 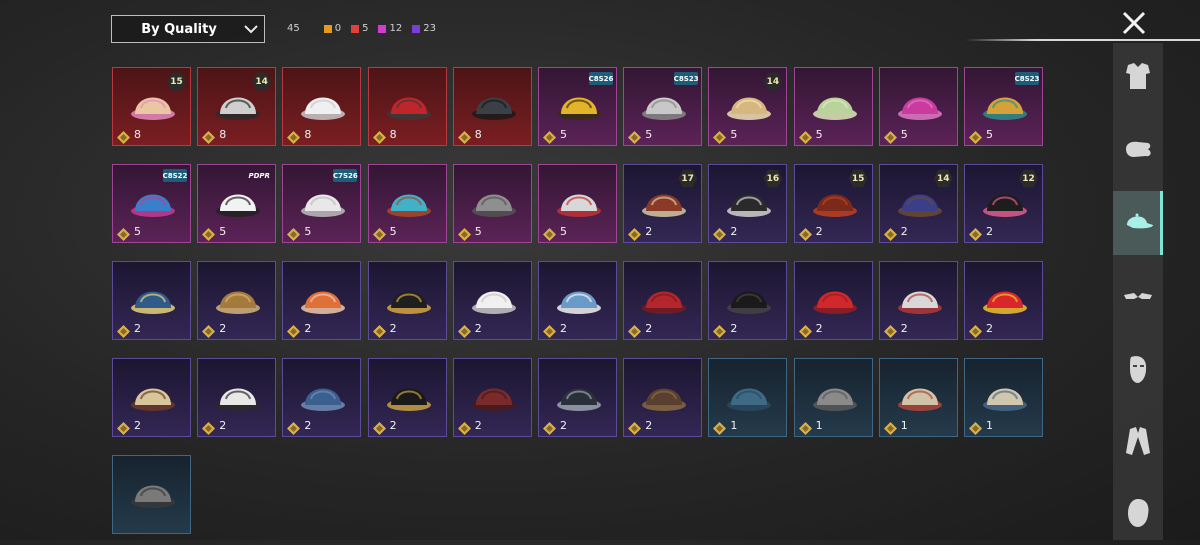 What do you see at coordinates (1138, 369) in the screenshot?
I see `sidebar-tab-mask` at bounding box center [1138, 369].